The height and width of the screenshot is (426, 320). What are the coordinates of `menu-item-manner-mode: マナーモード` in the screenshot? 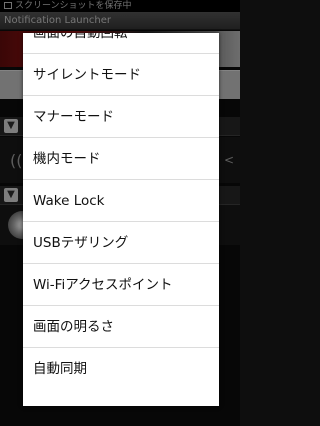 It's located at (121, 117).